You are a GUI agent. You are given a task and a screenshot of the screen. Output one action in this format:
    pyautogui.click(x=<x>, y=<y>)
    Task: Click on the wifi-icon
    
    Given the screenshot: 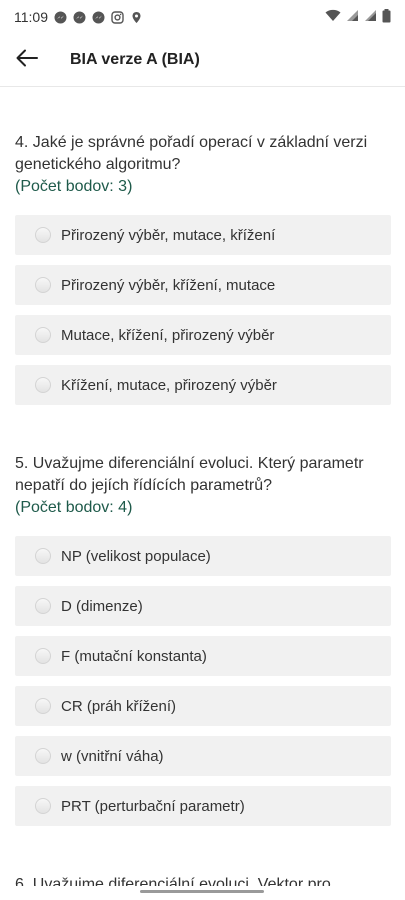 What is the action you would take?
    pyautogui.click(x=333, y=17)
    